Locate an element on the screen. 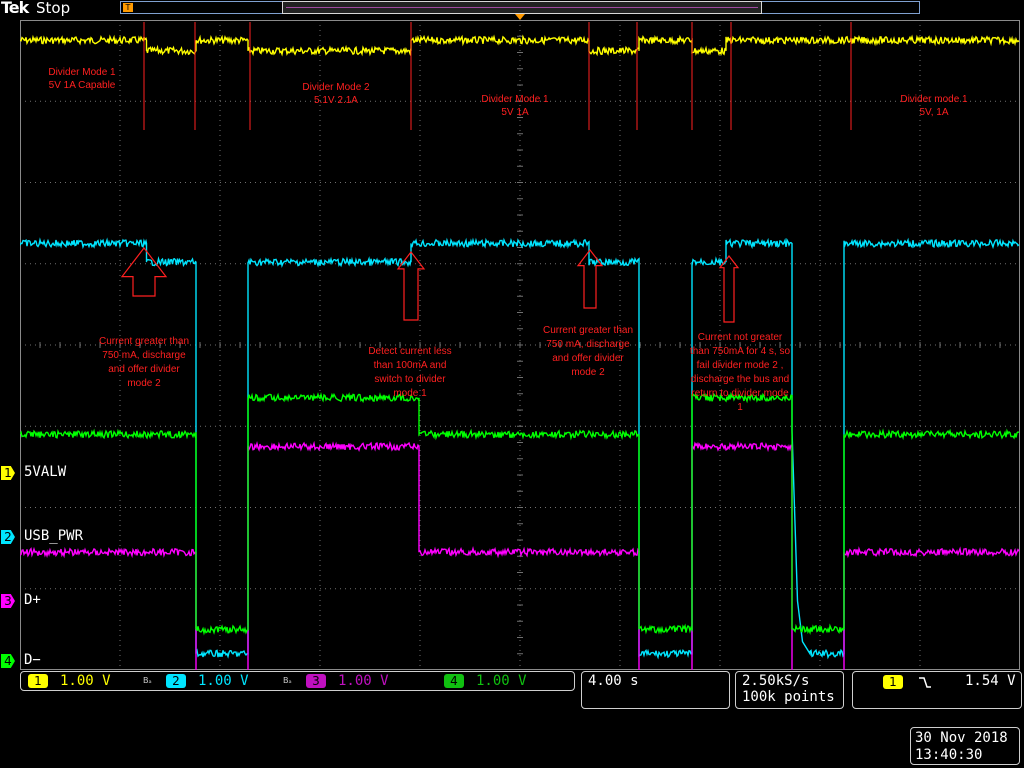  mode-label-detail: 5.1V 2.1A is located at coordinates (336, 100).